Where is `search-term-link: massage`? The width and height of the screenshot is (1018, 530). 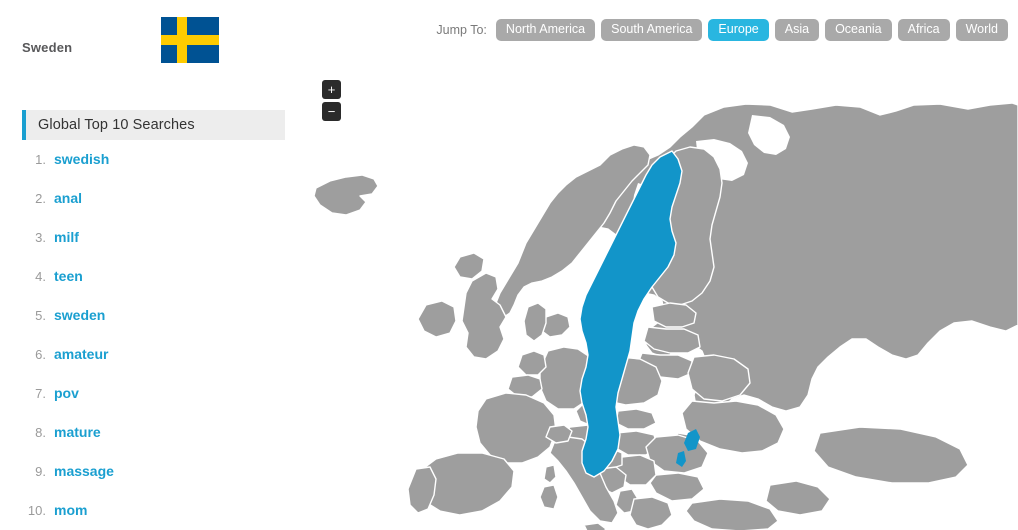 search-term-link: massage is located at coordinates (84, 471).